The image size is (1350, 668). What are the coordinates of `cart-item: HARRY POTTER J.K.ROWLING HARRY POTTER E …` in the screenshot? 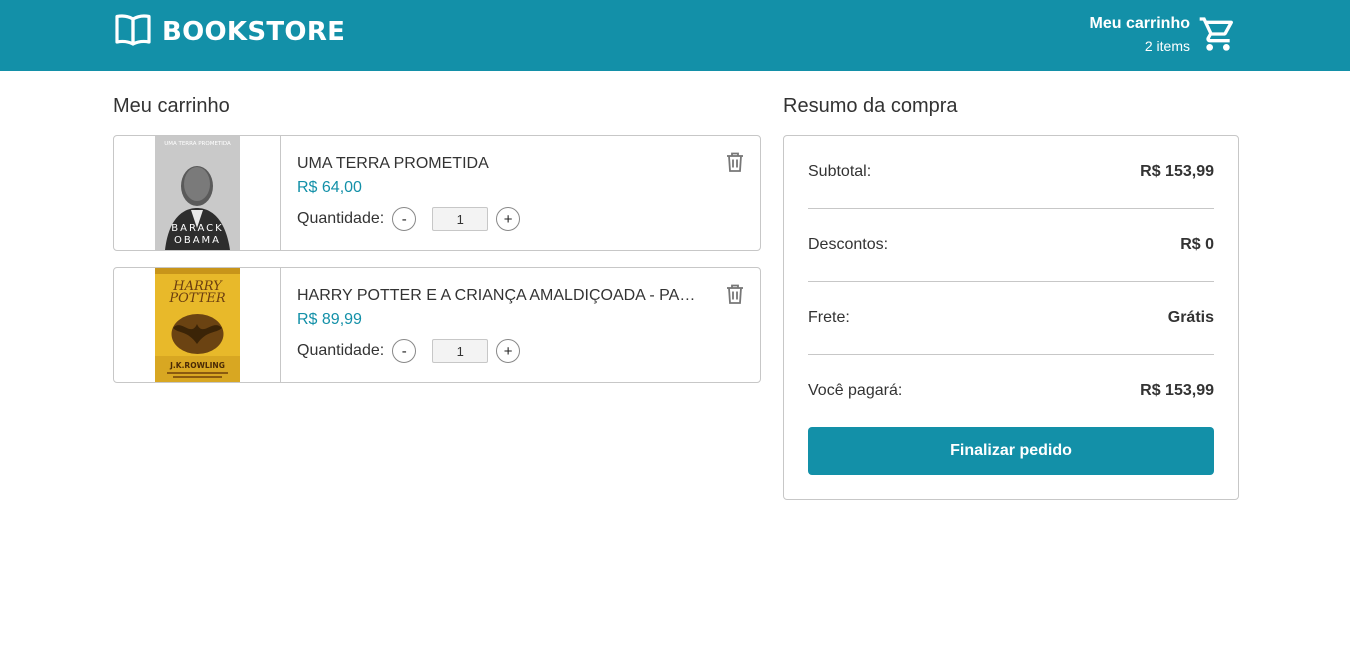 It's located at (437, 325).